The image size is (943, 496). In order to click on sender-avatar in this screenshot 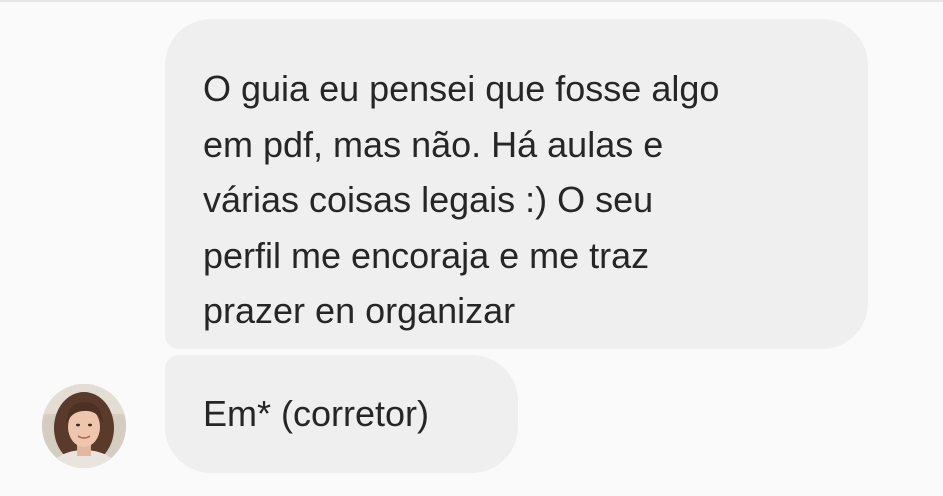, I will do `click(84, 426)`.